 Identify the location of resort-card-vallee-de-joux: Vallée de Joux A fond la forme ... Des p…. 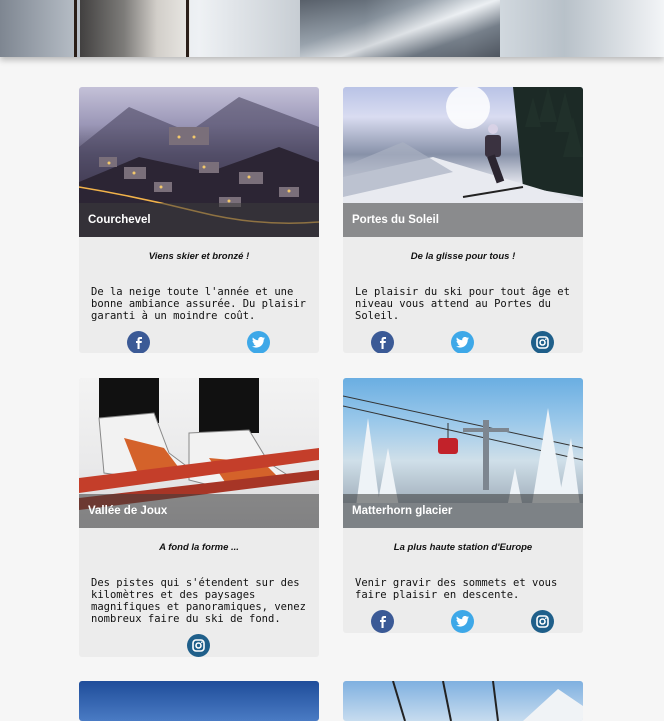
(199, 517).